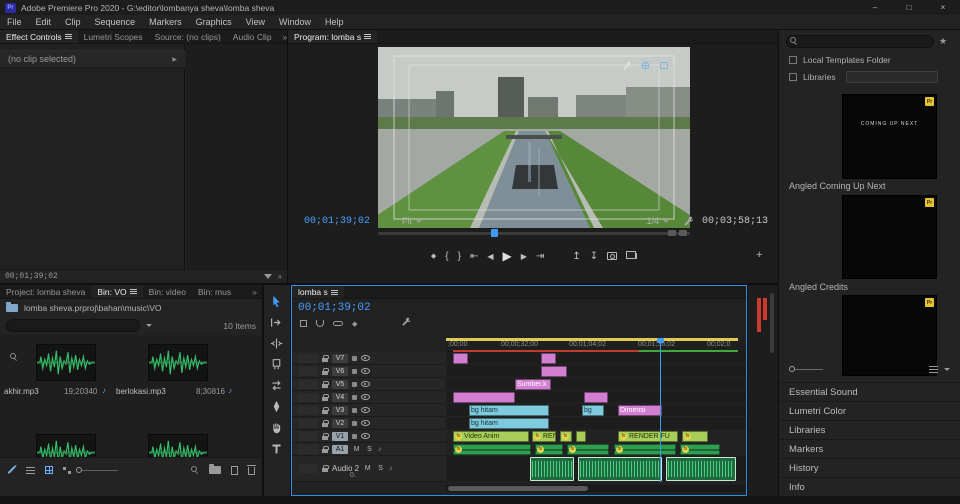  What do you see at coordinates (100, 470) in the screenshot?
I see `slider-track` at bounding box center [100, 470].